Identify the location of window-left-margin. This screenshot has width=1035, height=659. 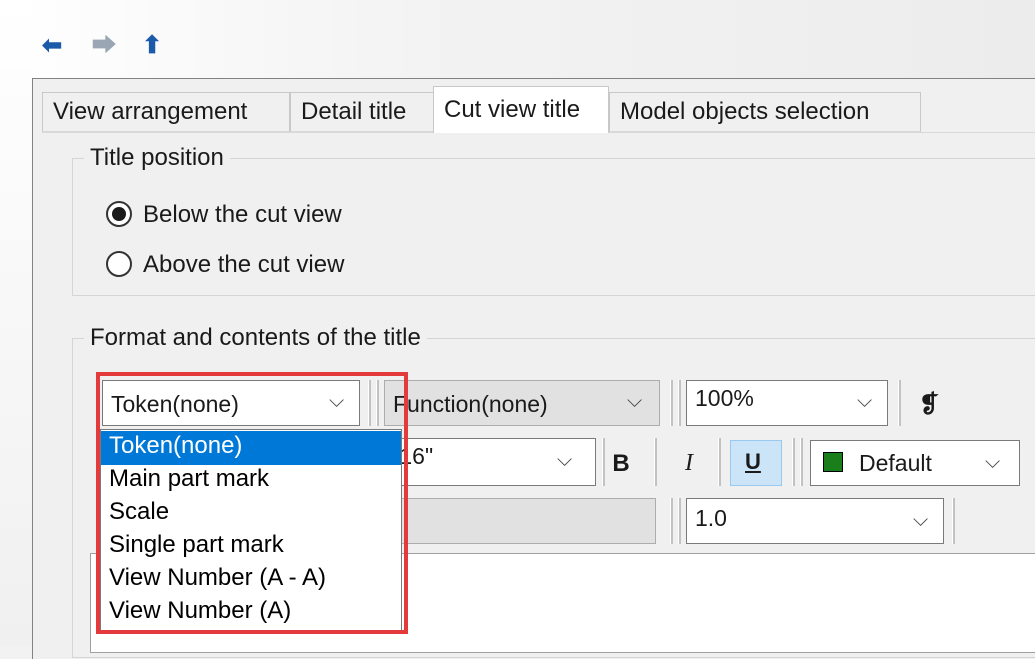
(16, 323).